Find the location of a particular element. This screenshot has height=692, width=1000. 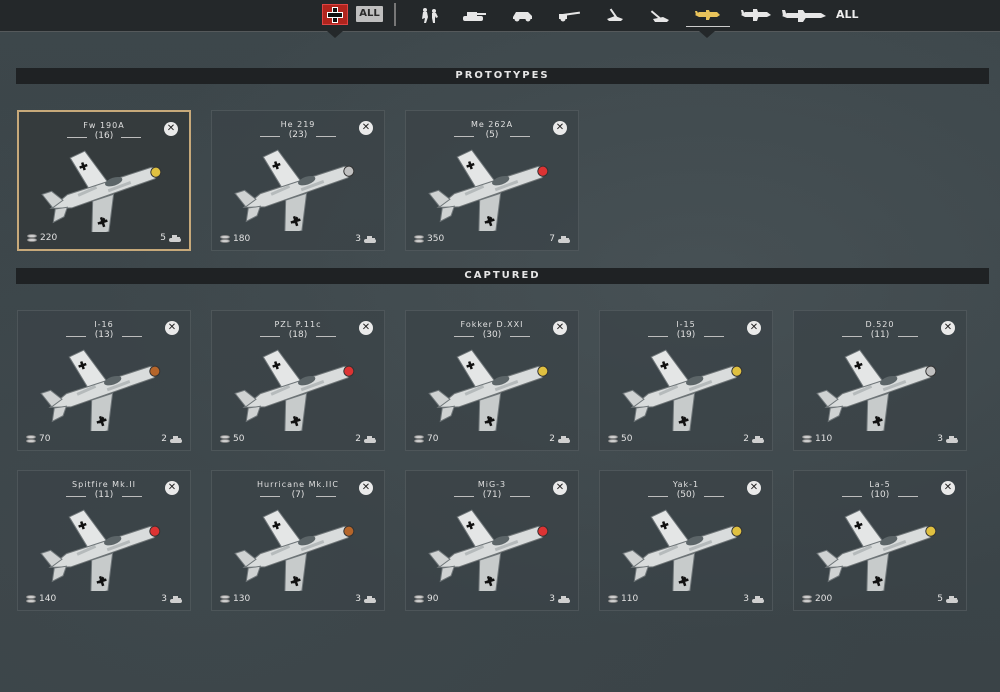

unit-count: (10) is located at coordinates (880, 495).